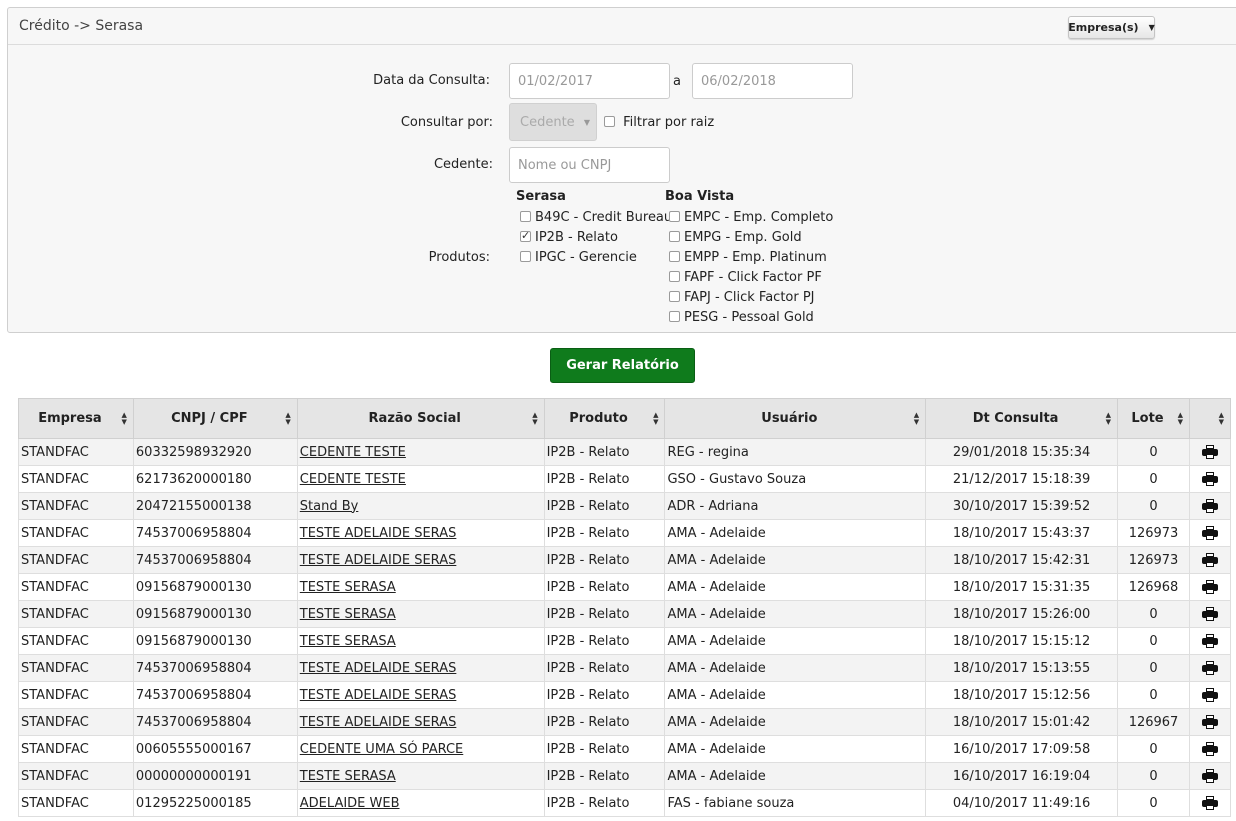 Image resolution: width=1236 pixels, height=821 pixels. What do you see at coordinates (772, 81) in the screenshot?
I see `date-to-input: 06/02/2018` at bounding box center [772, 81].